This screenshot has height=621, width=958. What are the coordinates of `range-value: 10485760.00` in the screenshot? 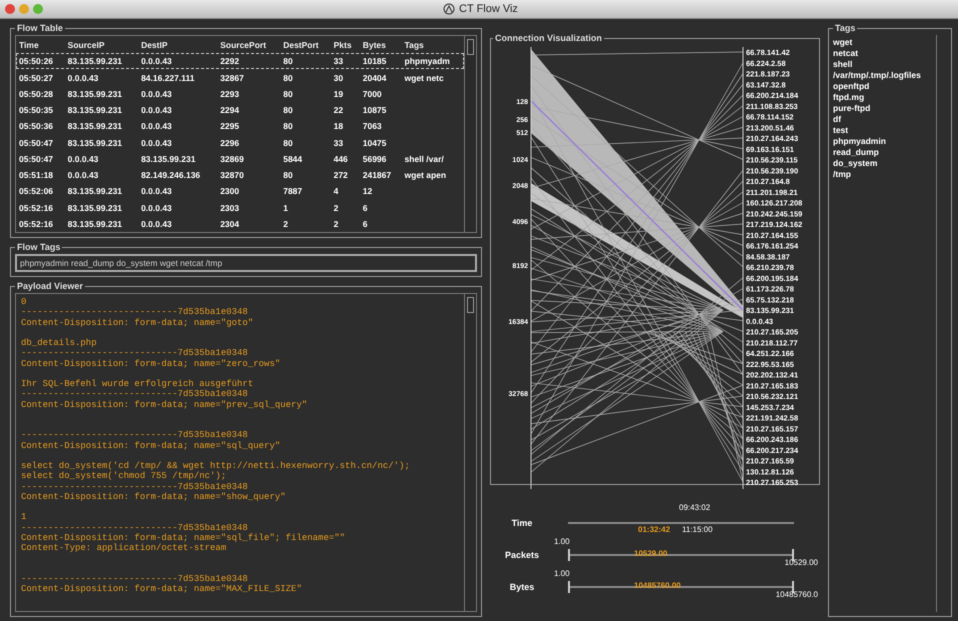 It's located at (657, 585).